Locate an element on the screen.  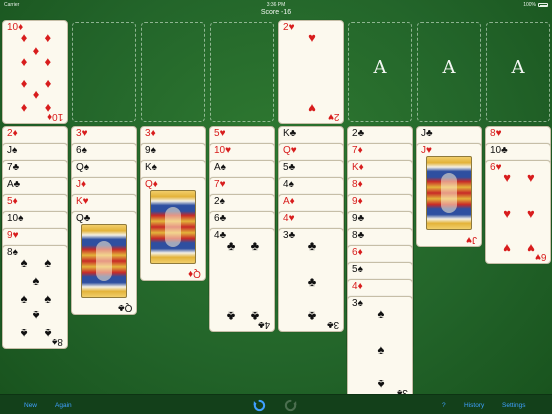
card-index: 3♦ is located at coordinates (150, 134).